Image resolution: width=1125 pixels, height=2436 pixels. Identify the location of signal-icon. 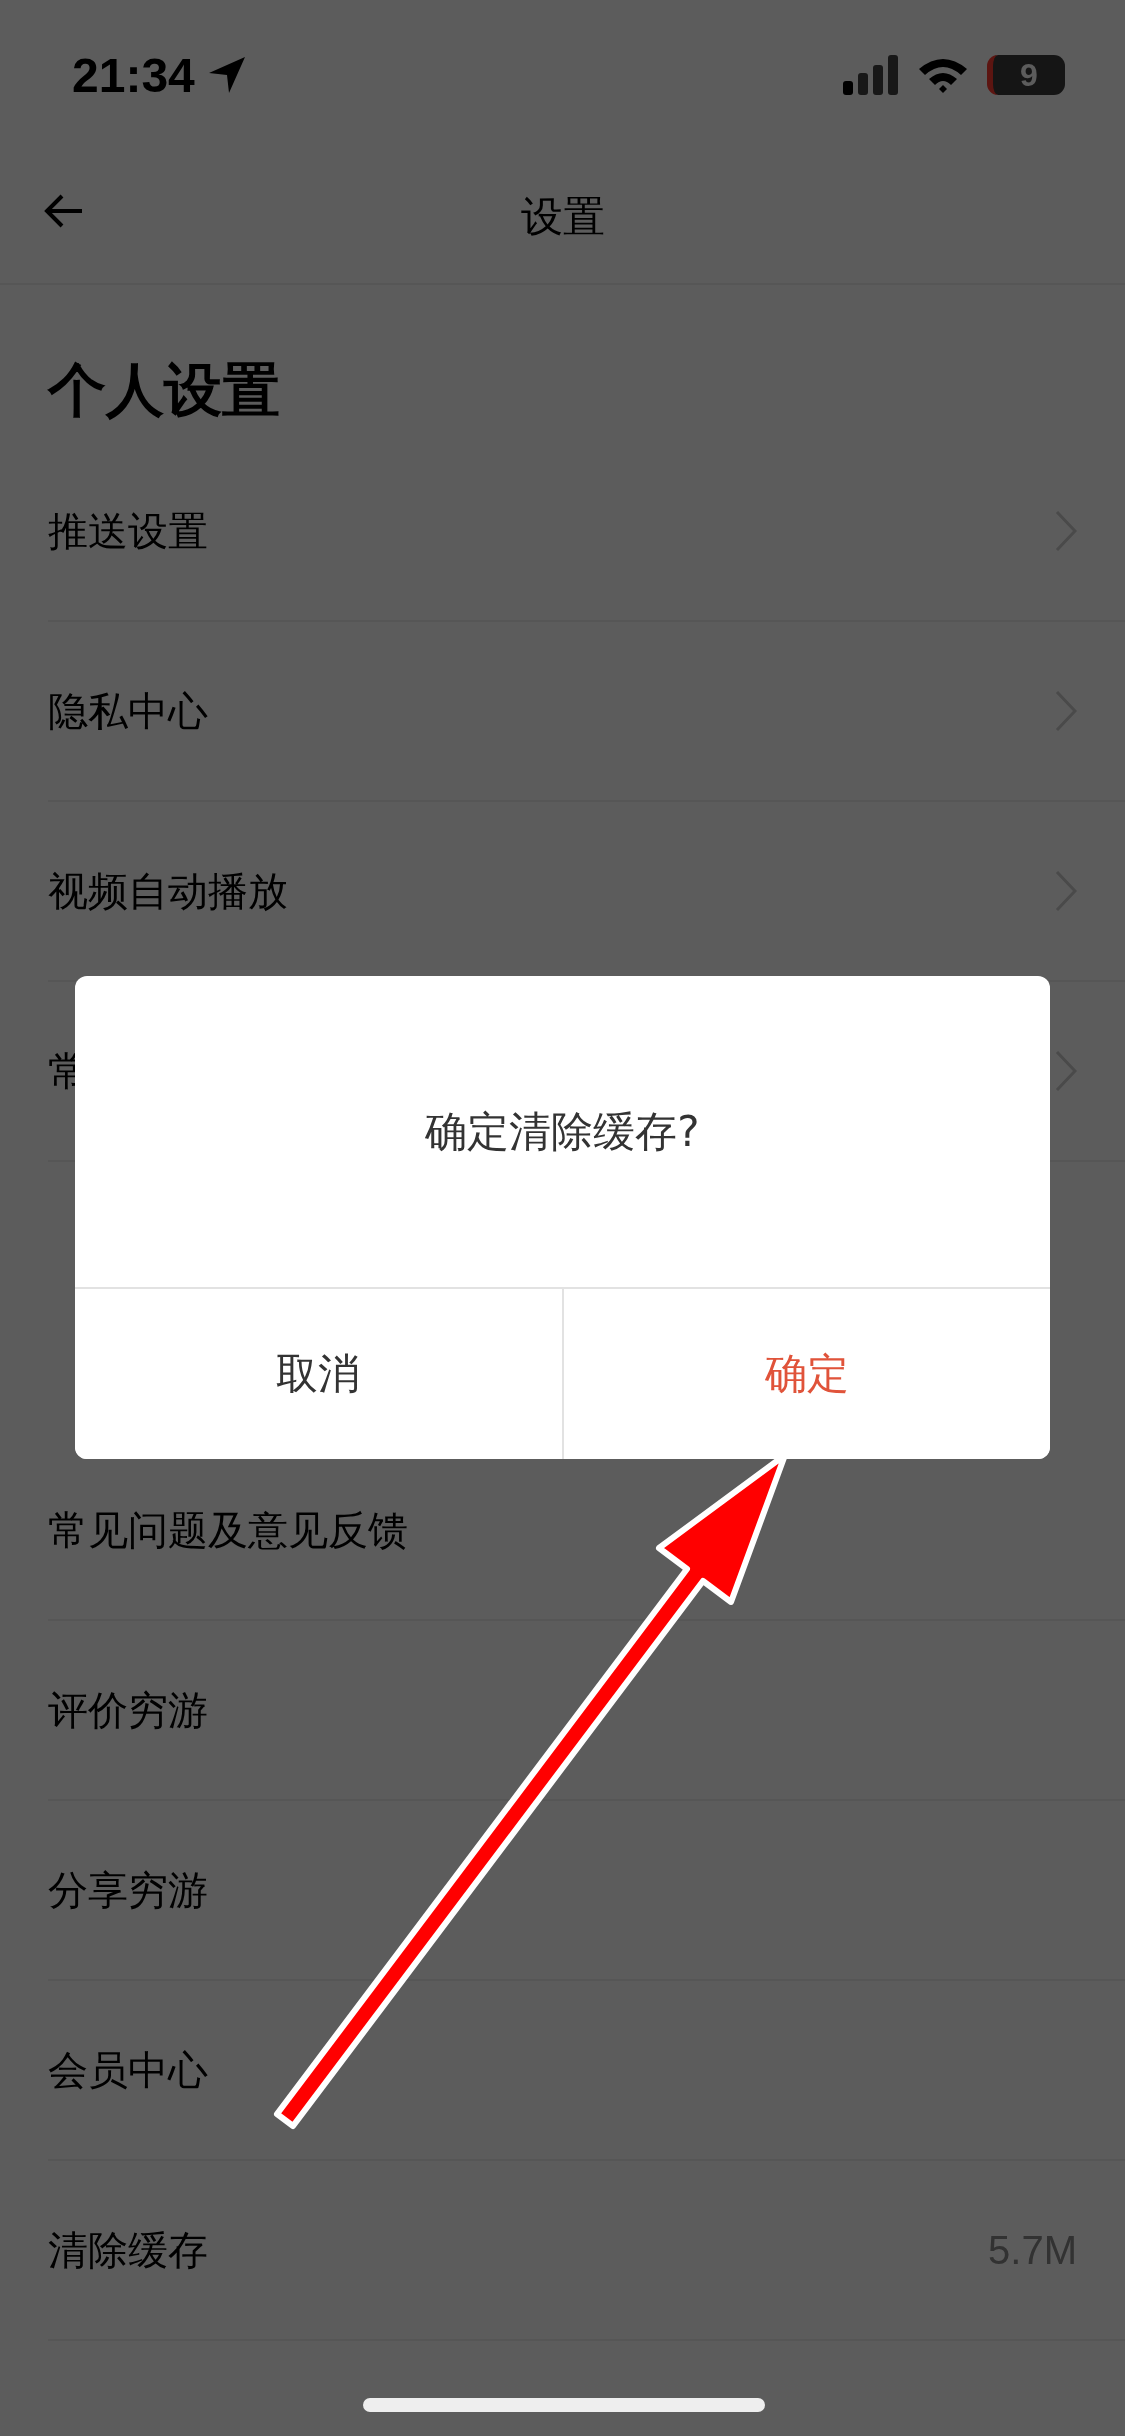
(871, 75).